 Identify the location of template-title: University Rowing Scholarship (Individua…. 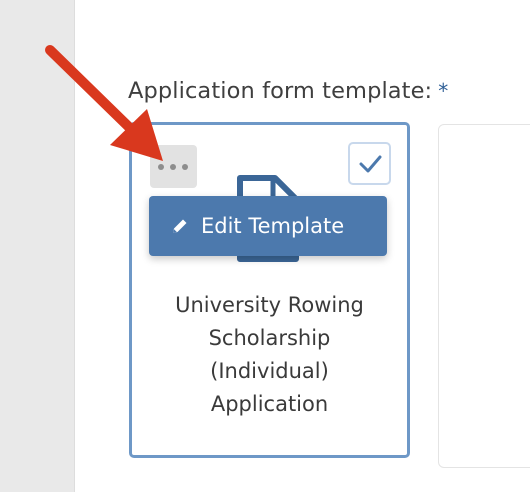
(269, 355).